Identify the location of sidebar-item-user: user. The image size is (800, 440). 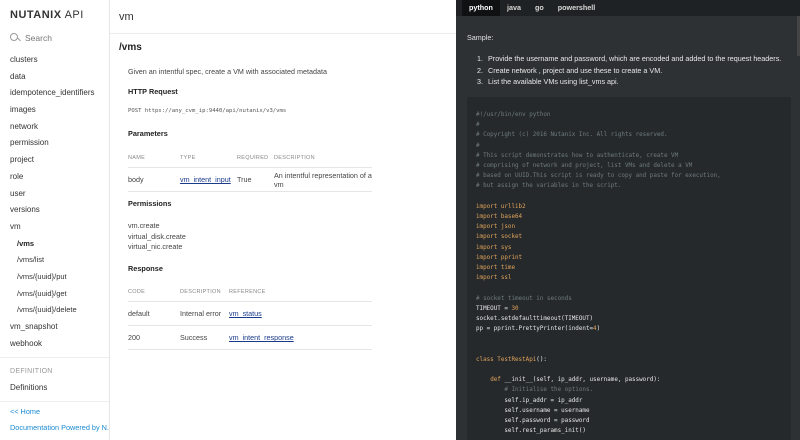
(54, 194).